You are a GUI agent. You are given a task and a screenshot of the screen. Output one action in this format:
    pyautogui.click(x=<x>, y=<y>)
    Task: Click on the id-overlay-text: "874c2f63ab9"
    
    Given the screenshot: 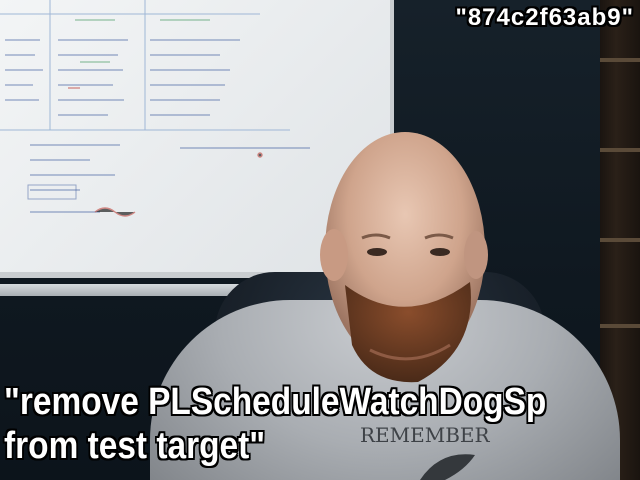 What is the action you would take?
    pyautogui.click(x=544, y=17)
    